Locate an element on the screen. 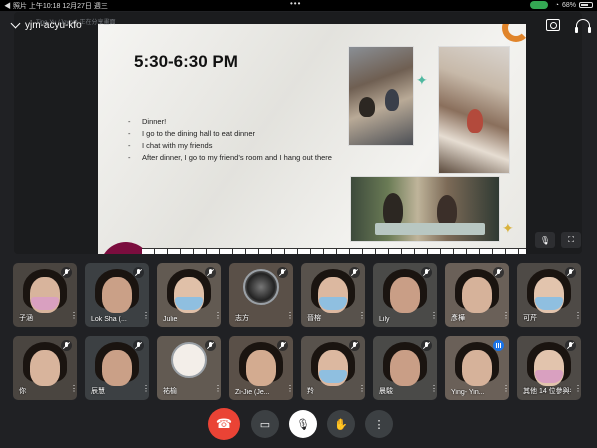  raise-hand-button: ✋ is located at coordinates (341, 424).